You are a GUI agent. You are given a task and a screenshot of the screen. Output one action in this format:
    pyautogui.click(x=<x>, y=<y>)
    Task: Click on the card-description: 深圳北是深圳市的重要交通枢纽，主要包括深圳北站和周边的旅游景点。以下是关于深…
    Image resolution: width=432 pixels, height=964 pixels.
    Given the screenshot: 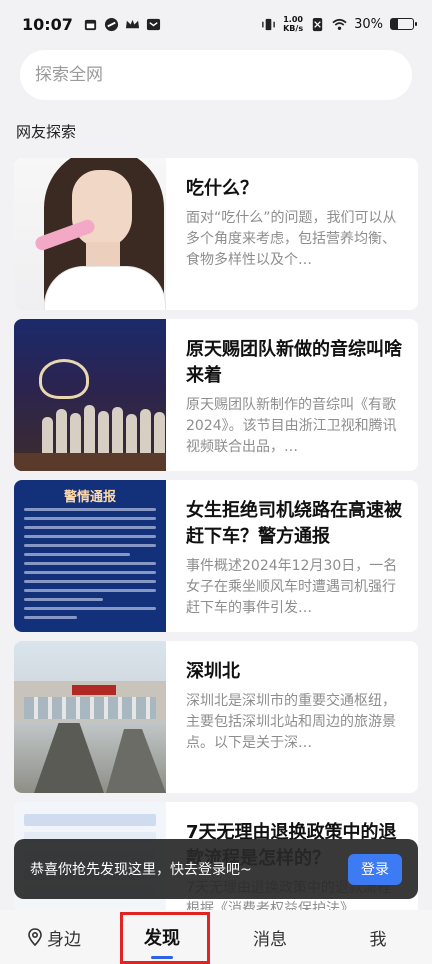 What is the action you would take?
    pyautogui.click(x=291, y=722)
    